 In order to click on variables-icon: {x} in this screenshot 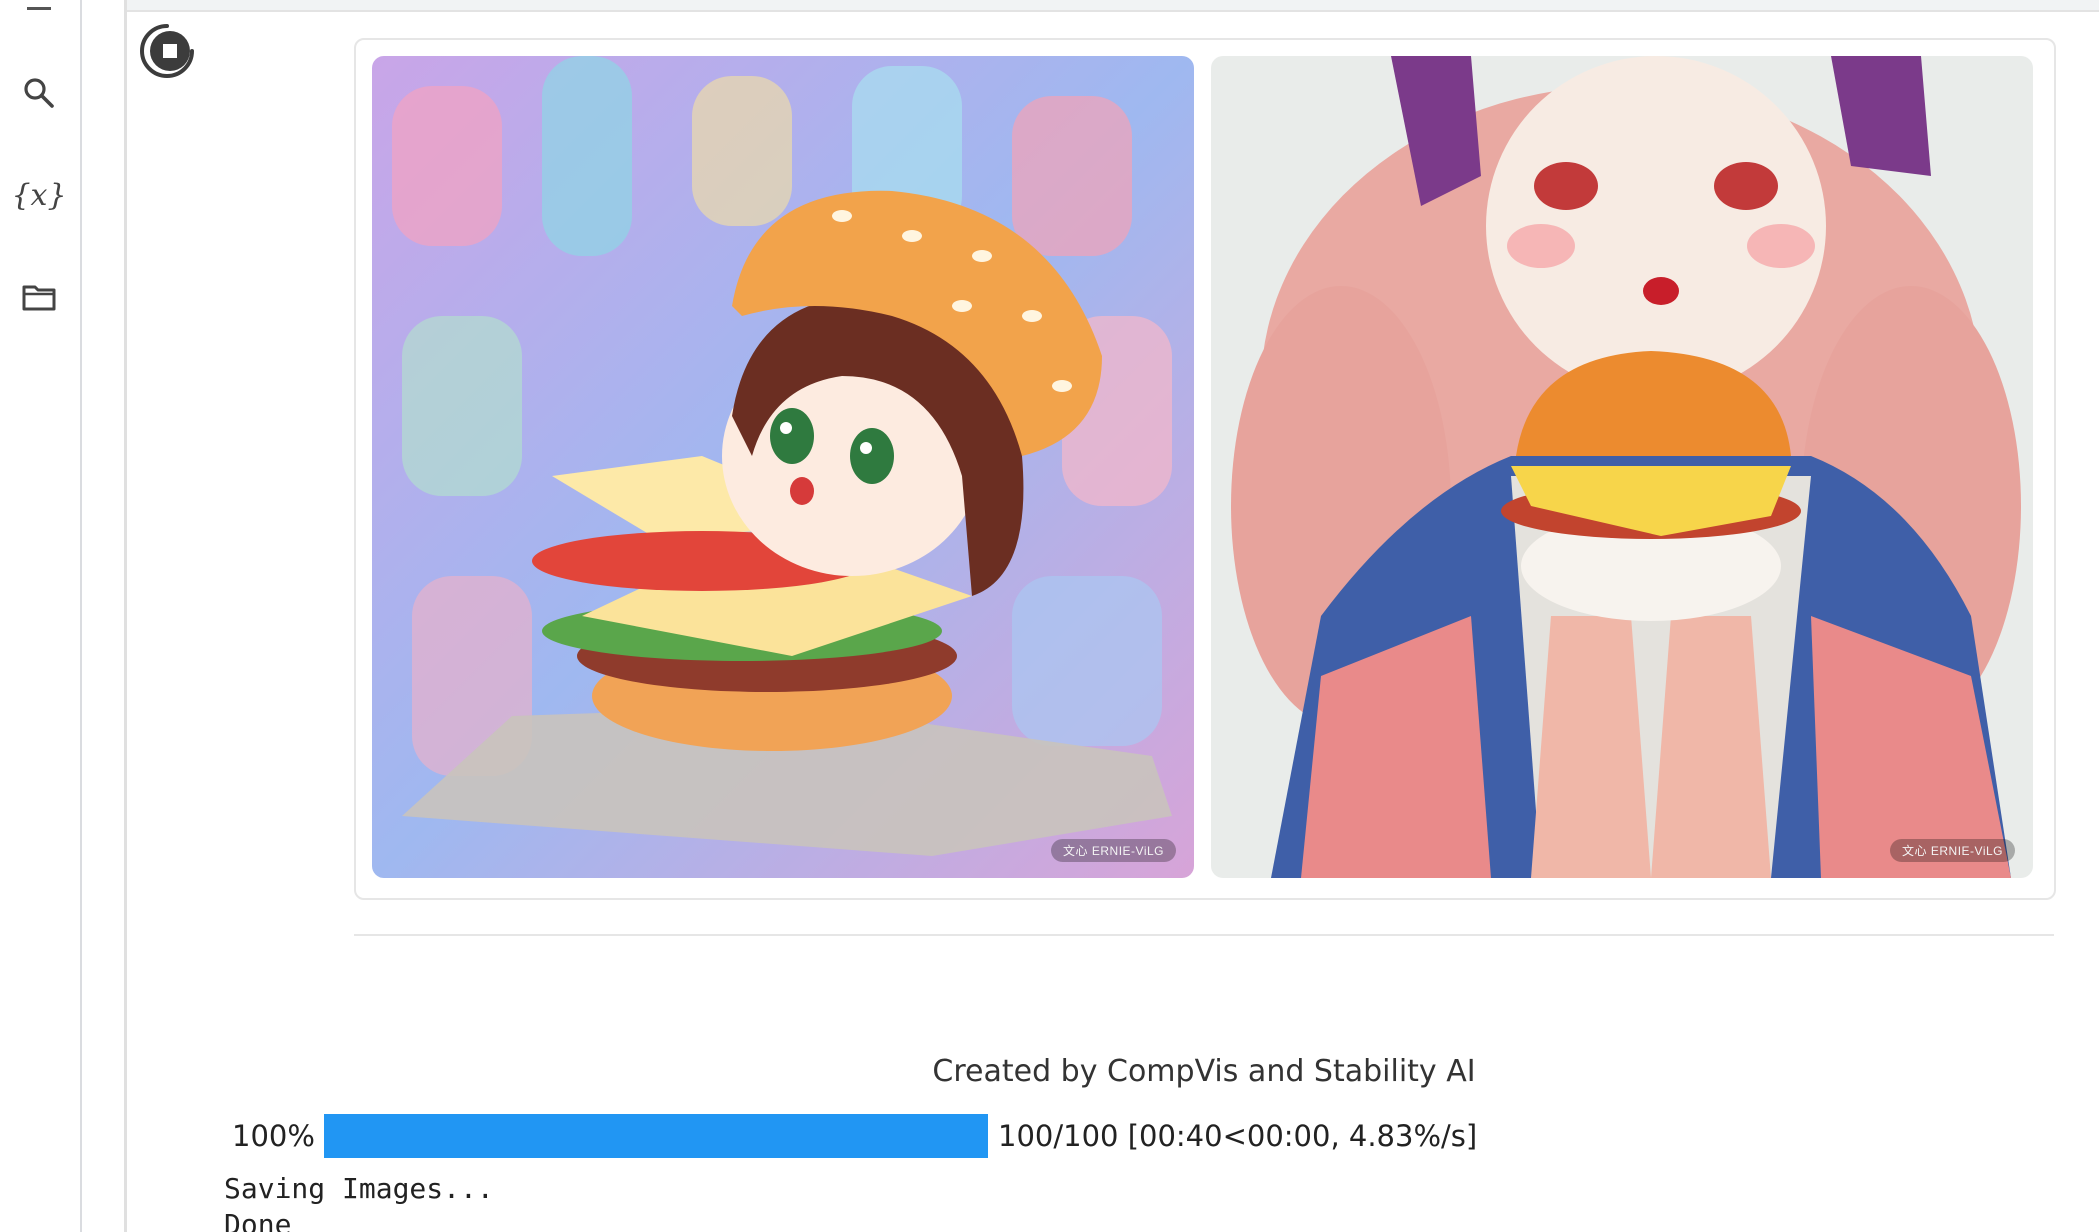, I will do `click(38, 195)`.